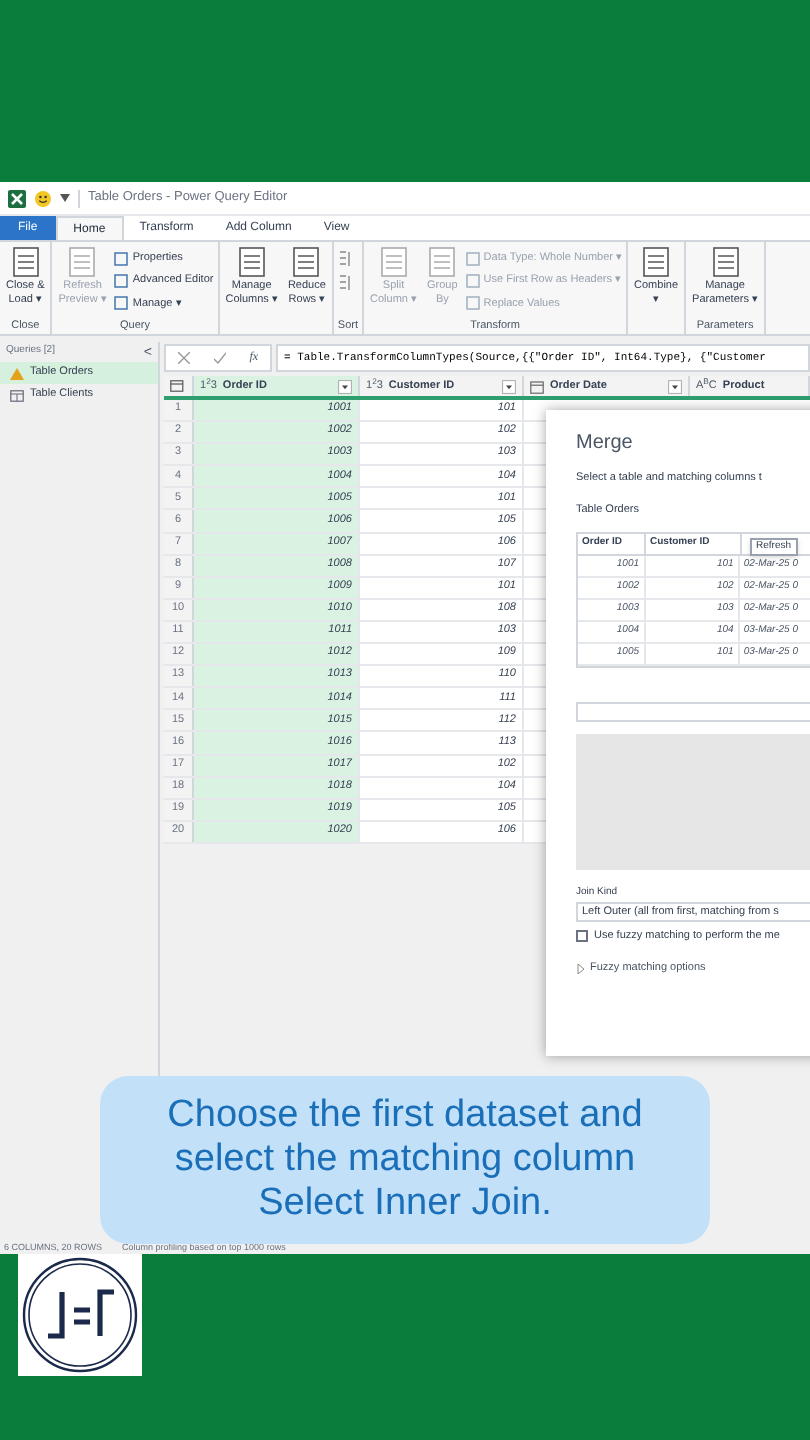  I want to click on checkbox, so click(582, 936).